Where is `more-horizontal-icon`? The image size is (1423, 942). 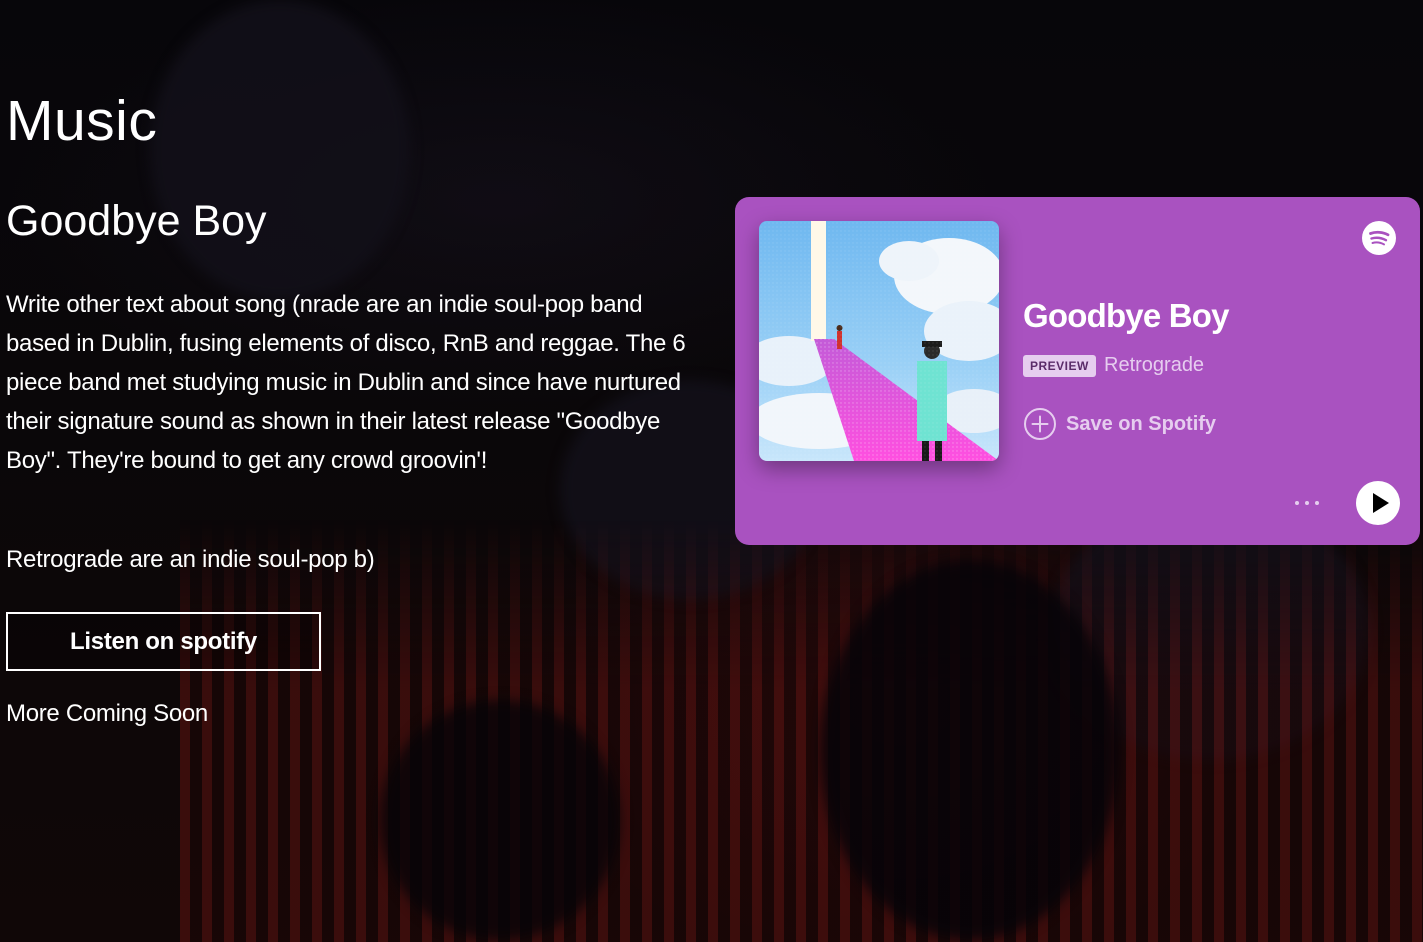
more-horizontal-icon is located at coordinates (1307, 503).